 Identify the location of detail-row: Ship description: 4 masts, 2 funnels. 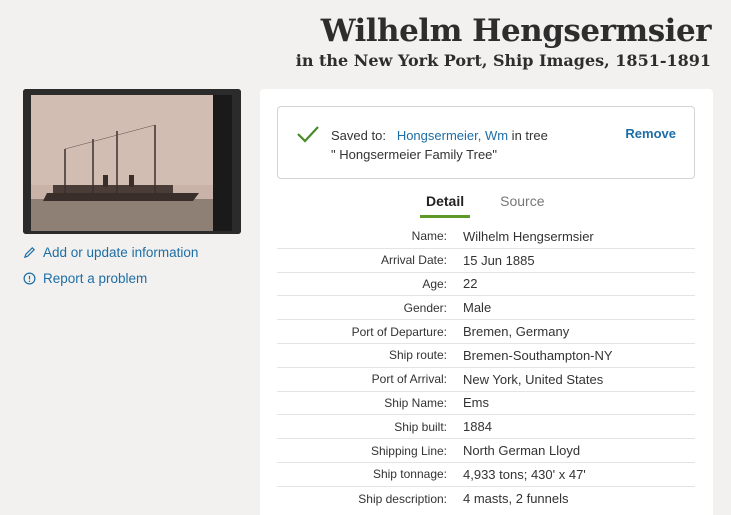
(486, 499).